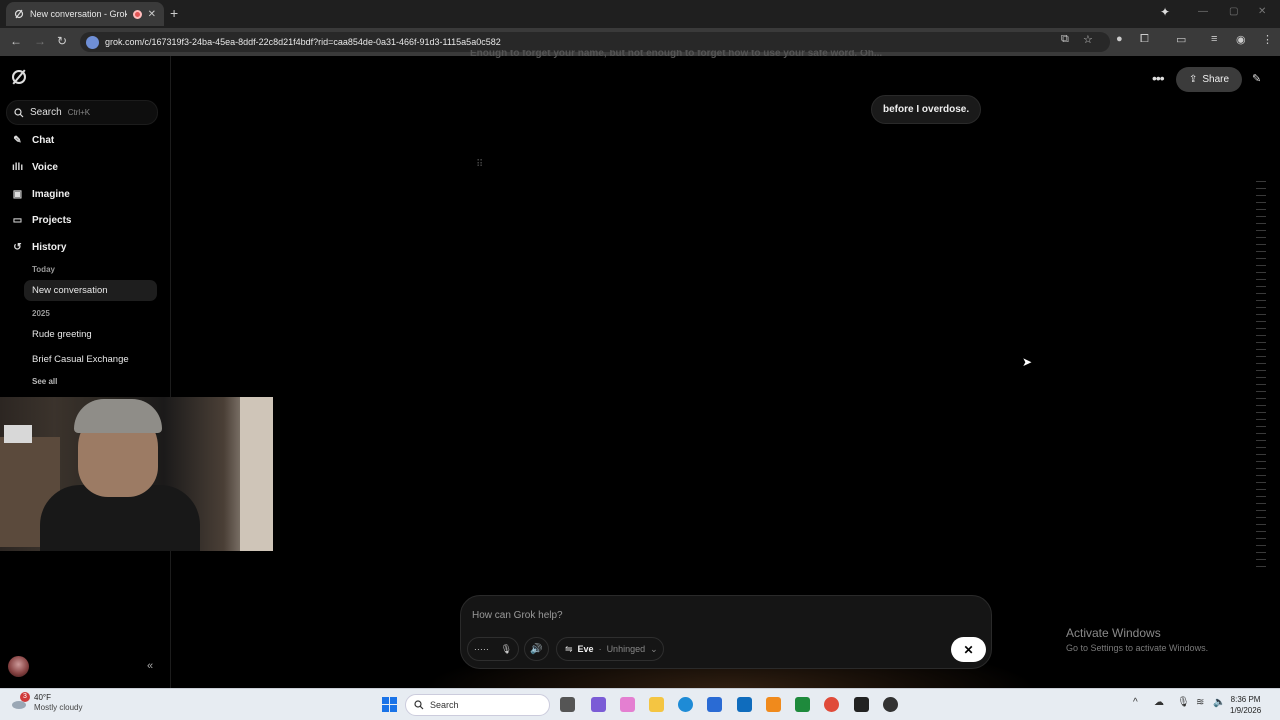  I want to click on share-button: ⇪ Share, so click(1209, 79).